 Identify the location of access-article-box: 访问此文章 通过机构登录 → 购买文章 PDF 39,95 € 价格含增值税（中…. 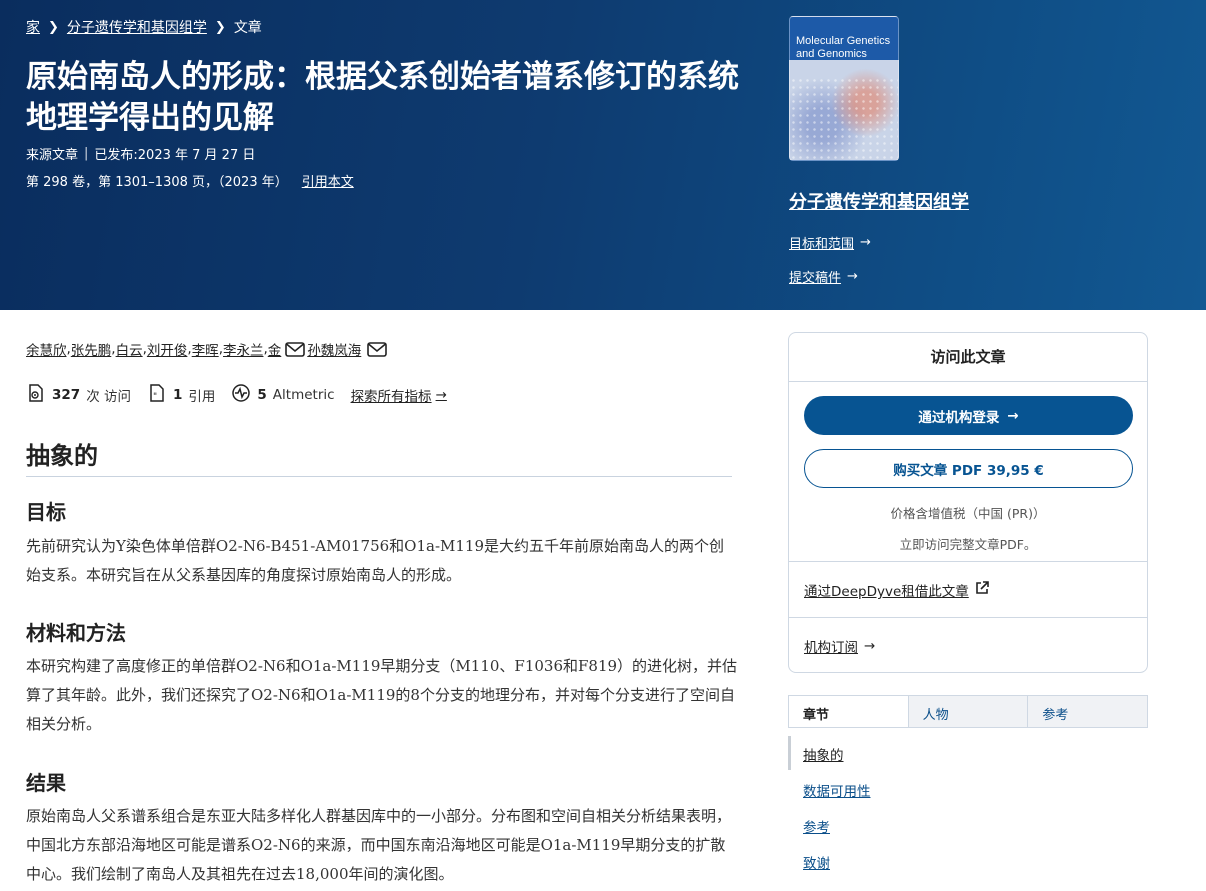
(968, 502).